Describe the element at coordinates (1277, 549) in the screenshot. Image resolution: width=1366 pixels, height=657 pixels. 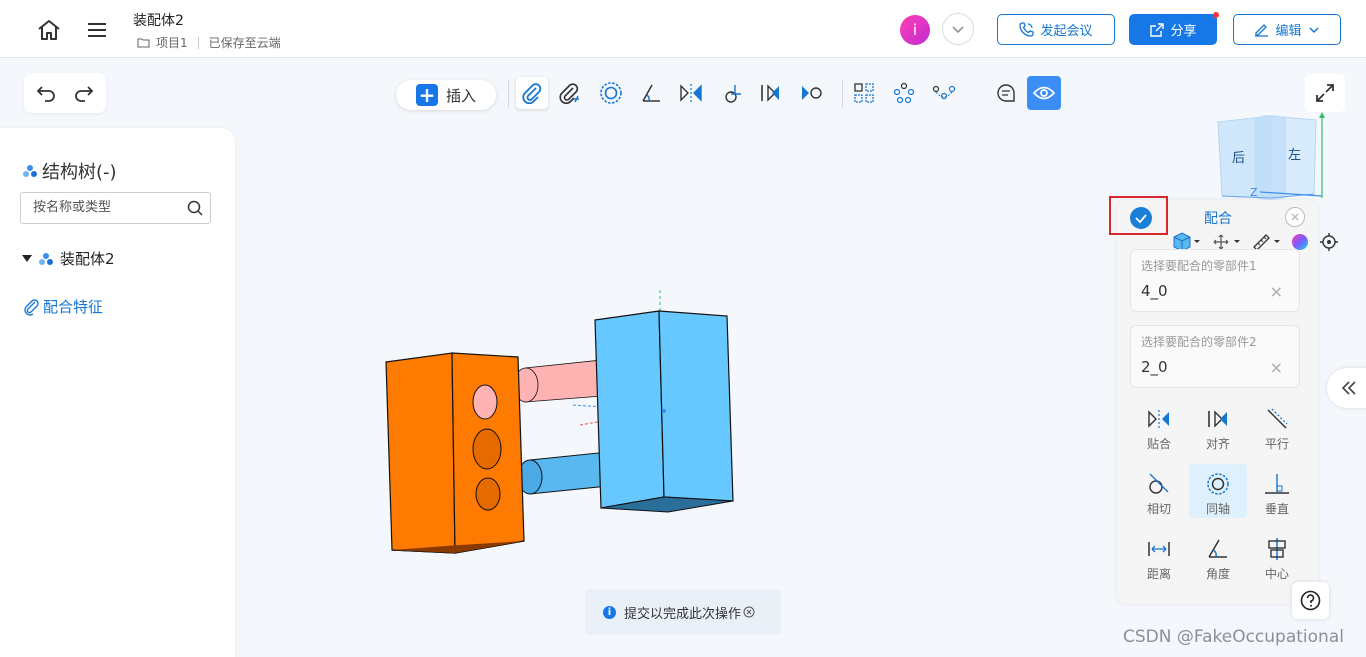
I see `center-icon` at that location.